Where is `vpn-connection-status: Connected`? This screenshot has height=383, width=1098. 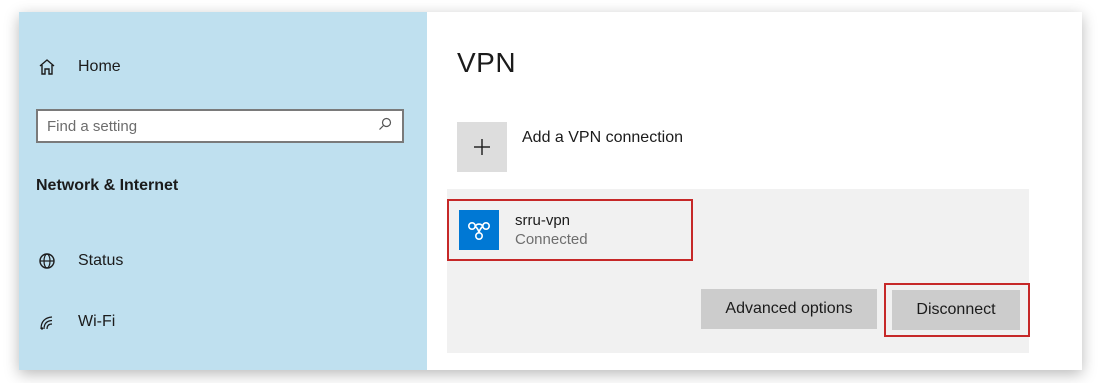 vpn-connection-status: Connected is located at coordinates (551, 239).